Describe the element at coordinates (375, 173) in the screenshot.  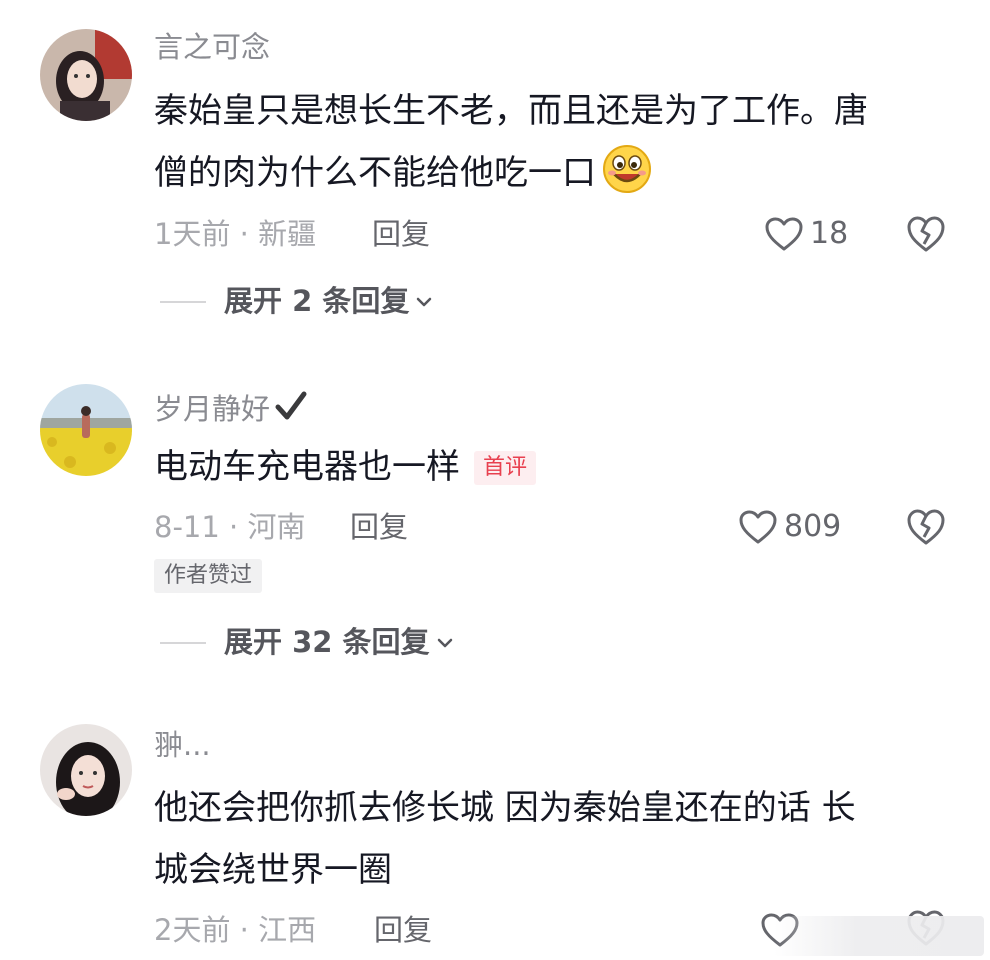
I see `comment-text-line-content: 僧的肉为什么不能给他吃一口` at that location.